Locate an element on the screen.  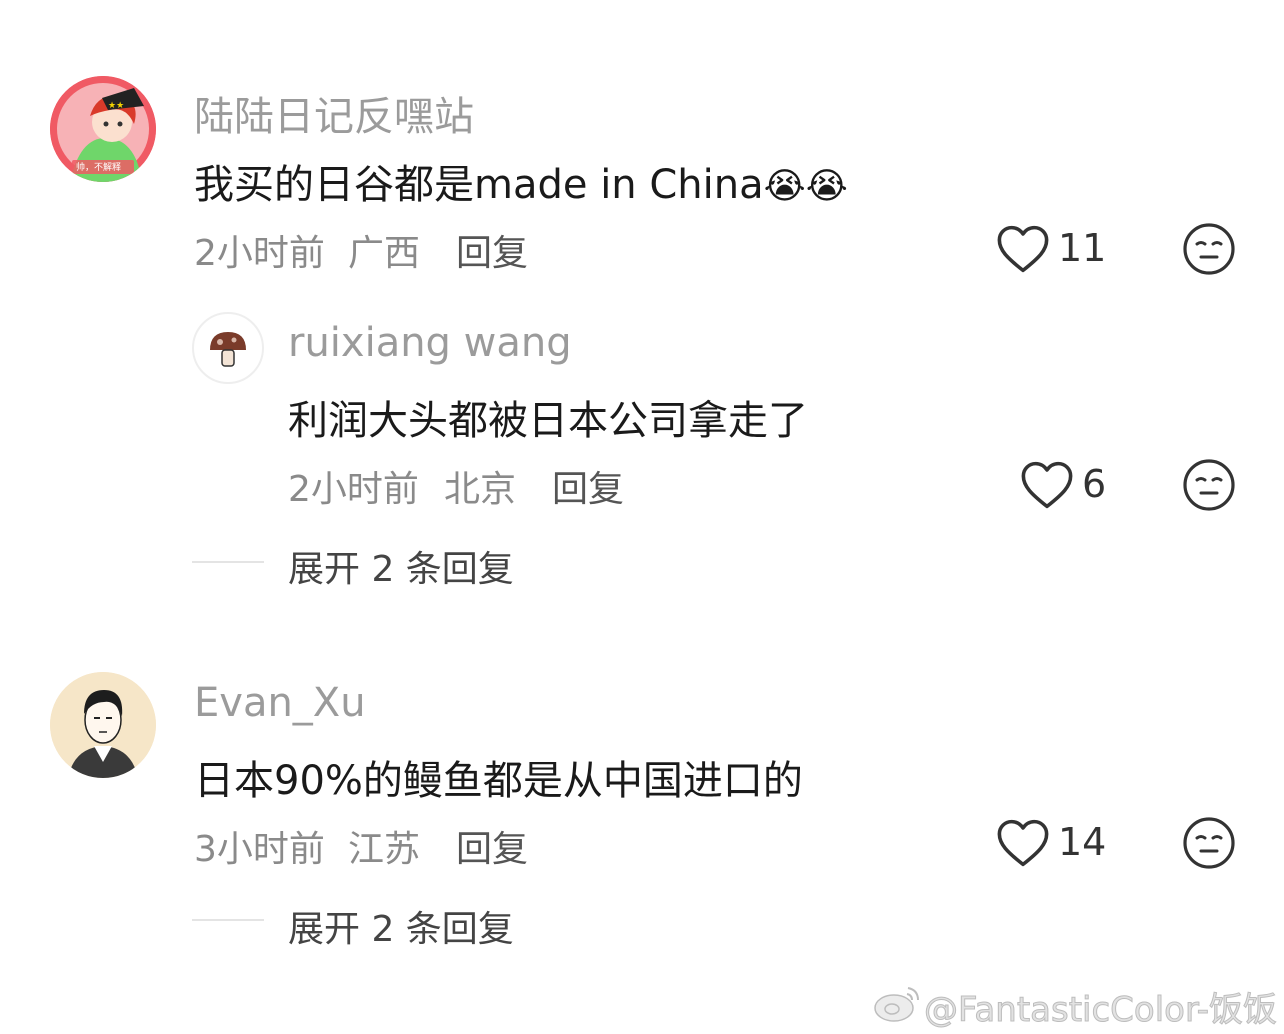
comment-text: 我买的日谷都是made in China😭😭 is located at coordinates (521, 181).